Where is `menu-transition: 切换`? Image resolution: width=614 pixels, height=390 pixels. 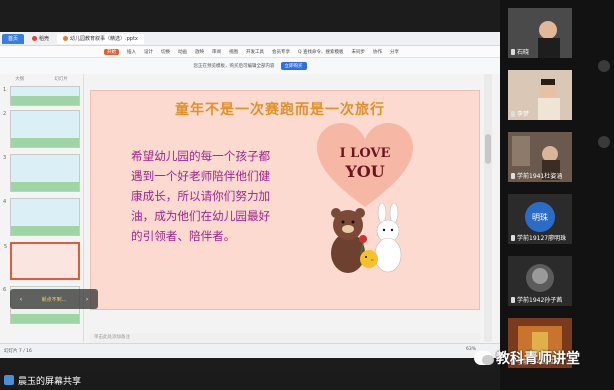 menu-transition: 切换 is located at coordinates (165, 52).